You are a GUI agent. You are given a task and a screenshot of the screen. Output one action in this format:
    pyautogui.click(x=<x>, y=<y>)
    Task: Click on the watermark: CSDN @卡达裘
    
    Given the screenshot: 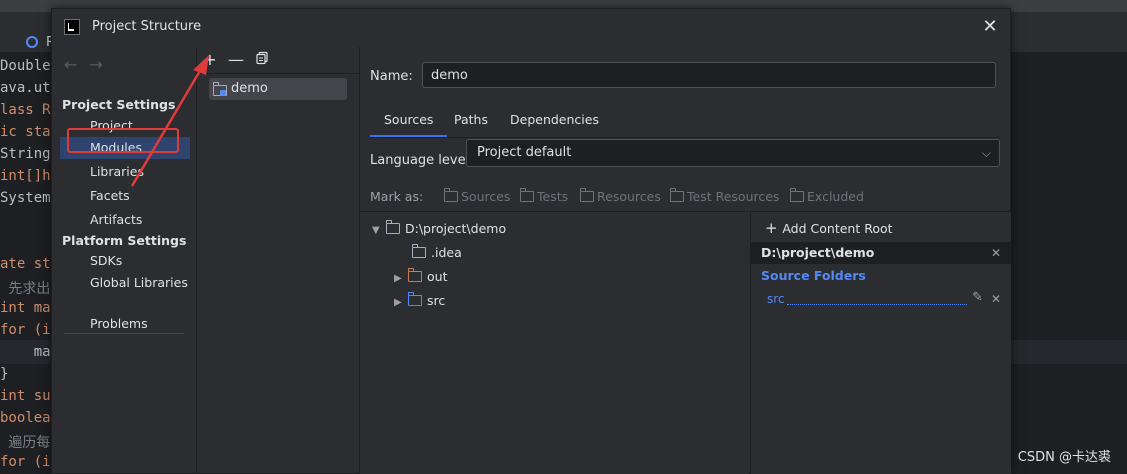 What is the action you would take?
    pyautogui.click(x=1064, y=457)
    